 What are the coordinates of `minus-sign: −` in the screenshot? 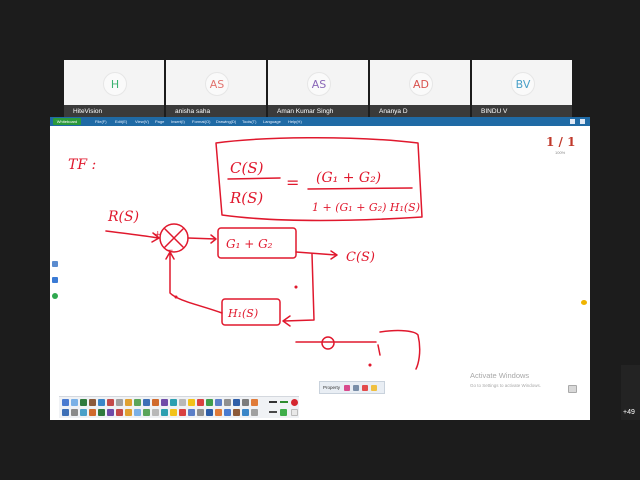 It's located at (170, 251).